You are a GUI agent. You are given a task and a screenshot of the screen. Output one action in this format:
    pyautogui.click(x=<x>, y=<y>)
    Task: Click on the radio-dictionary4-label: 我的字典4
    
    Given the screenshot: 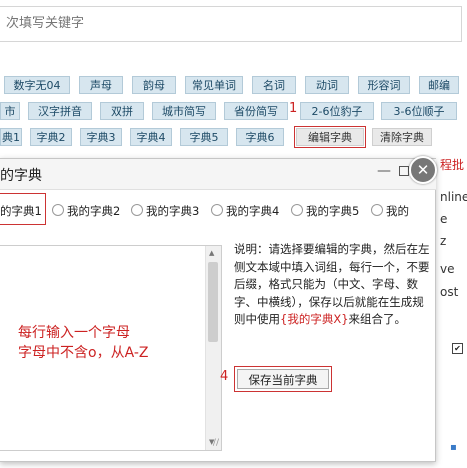 What is the action you would take?
    pyautogui.click(x=253, y=211)
    